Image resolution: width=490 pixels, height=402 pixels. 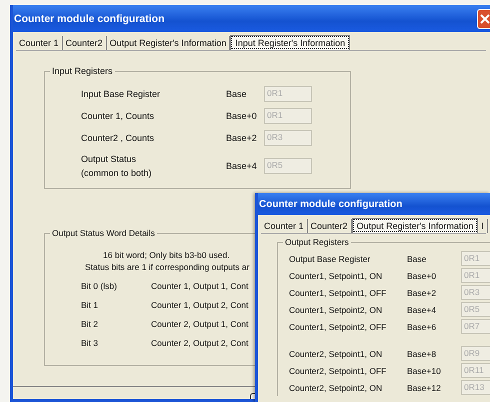 What do you see at coordinates (338, 293) in the screenshot?
I see `register-label: Counter1, Setpoint1, OFF` at bounding box center [338, 293].